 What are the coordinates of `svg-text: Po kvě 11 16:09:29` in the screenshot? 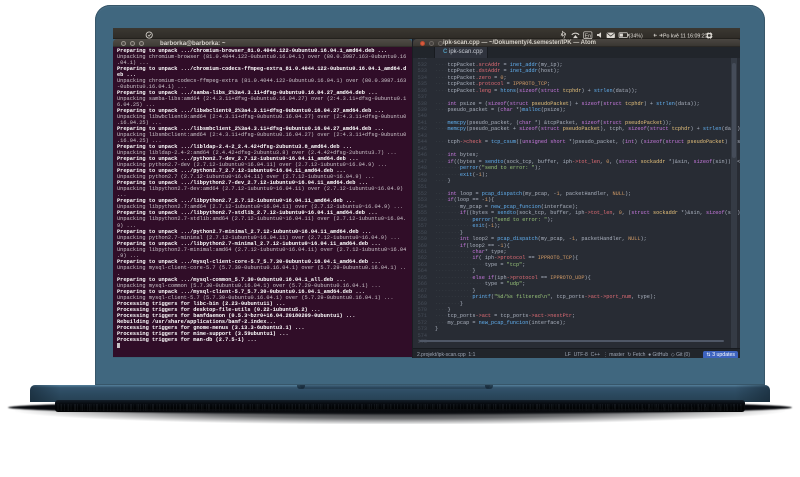 It's located at (685, 36).